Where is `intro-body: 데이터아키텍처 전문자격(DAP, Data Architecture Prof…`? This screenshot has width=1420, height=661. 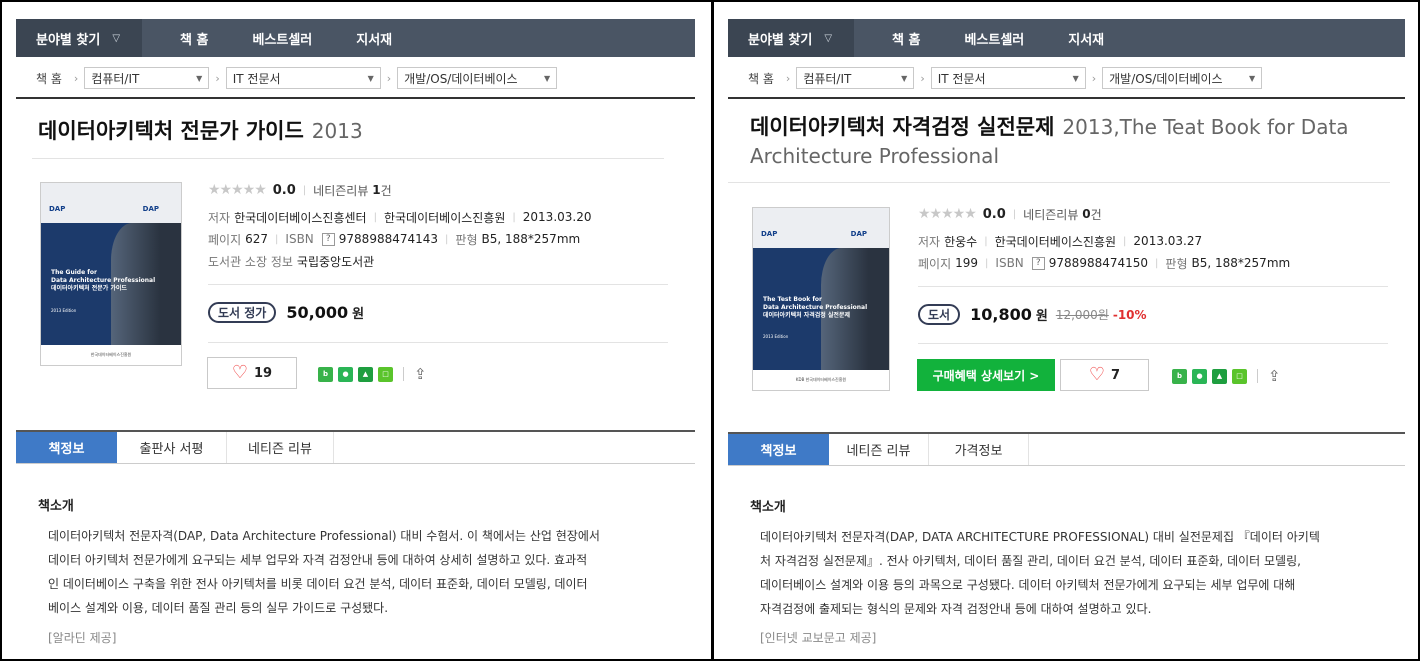 intro-body: 데이터아키텍처 전문자격(DAP, Data Architecture Prof… is located at coordinates (324, 572).